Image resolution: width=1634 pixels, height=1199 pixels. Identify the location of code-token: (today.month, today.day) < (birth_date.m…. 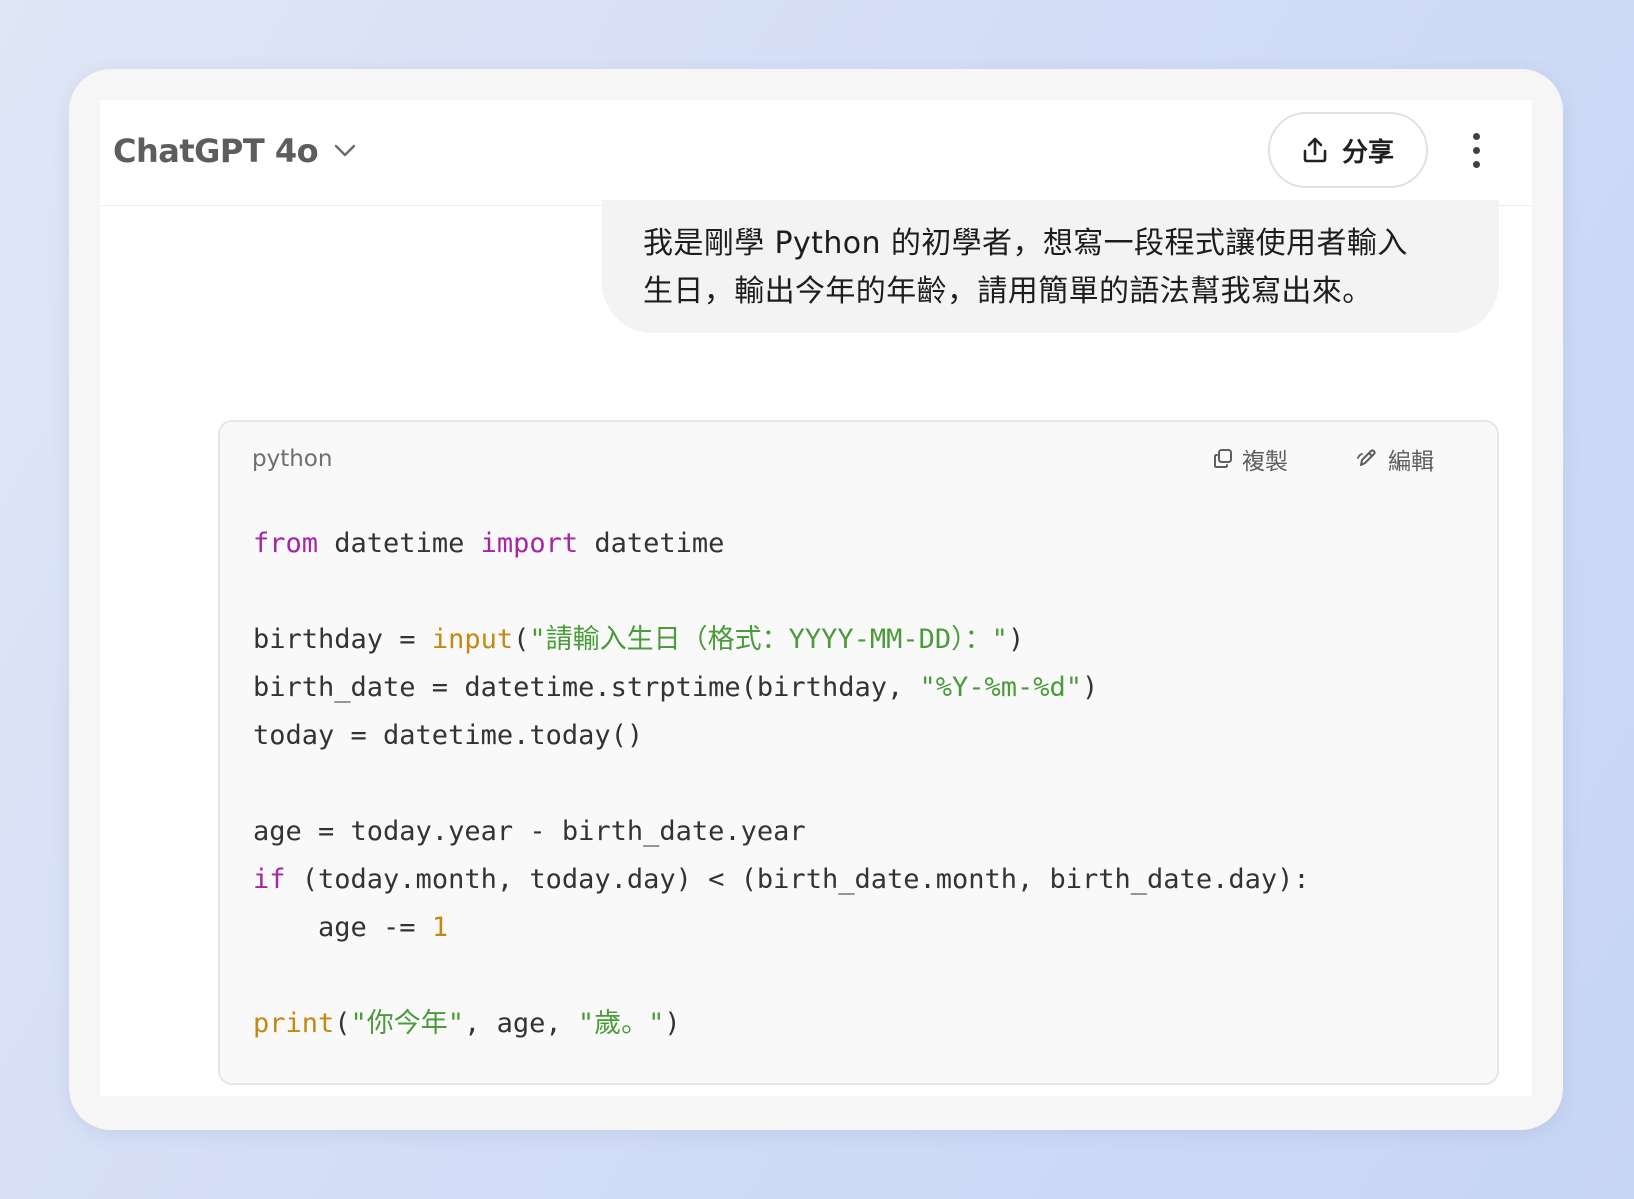
(797, 879).